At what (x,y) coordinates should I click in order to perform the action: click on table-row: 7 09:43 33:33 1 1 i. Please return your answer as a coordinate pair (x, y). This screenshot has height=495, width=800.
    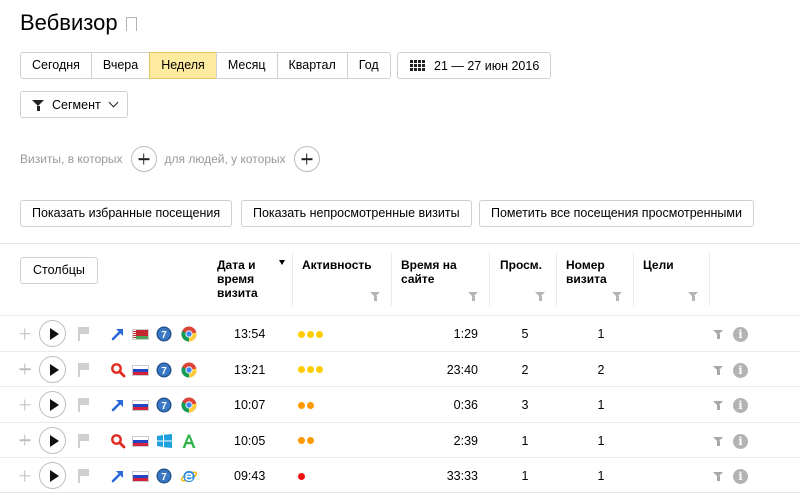
    Looking at the image, I should click on (400, 475).